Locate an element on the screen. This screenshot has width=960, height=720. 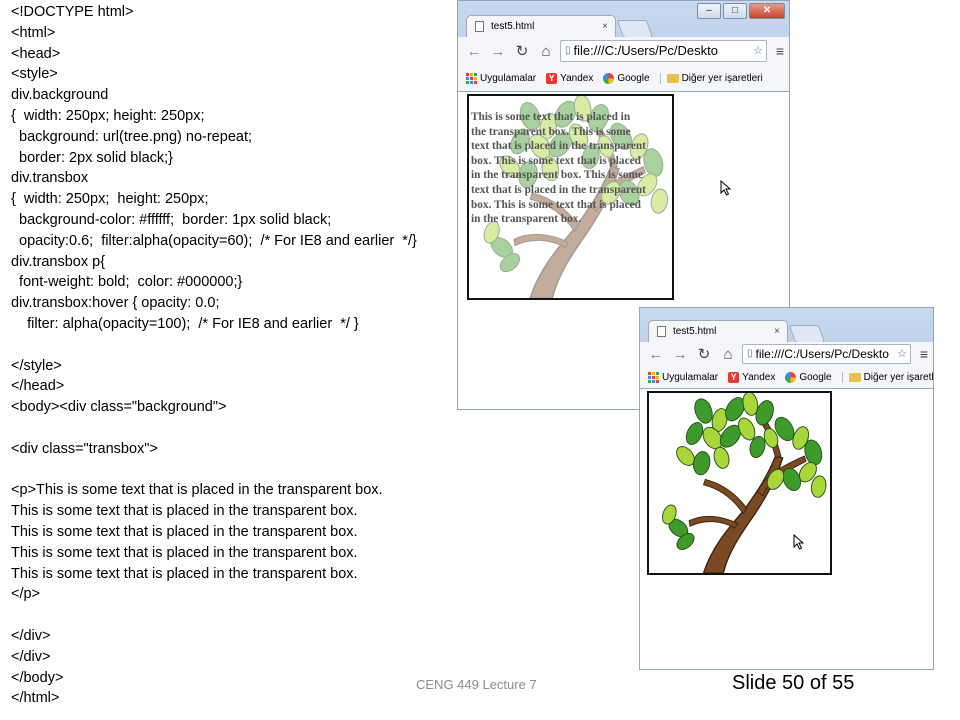
lecture-footer: CENG 449 Lecture 7 is located at coordinates (476, 684).